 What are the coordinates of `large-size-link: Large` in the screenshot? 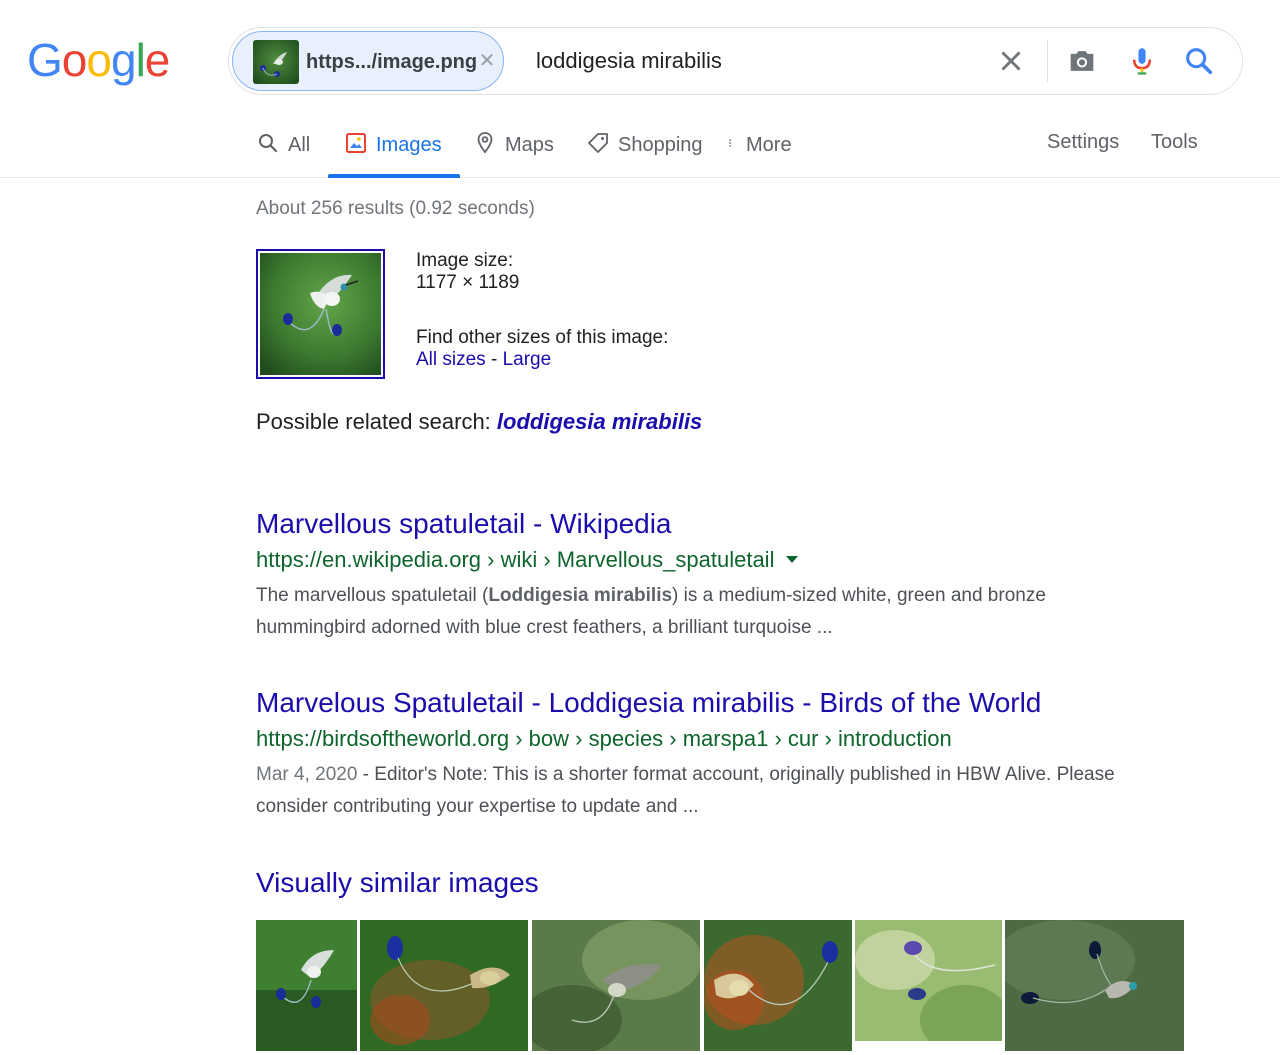 It's located at (527, 359).